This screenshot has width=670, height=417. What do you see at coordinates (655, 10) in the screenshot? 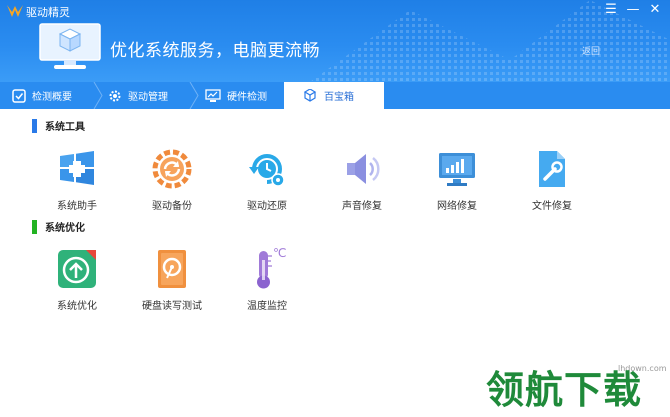
I see `close-icon: ✕` at bounding box center [655, 10].